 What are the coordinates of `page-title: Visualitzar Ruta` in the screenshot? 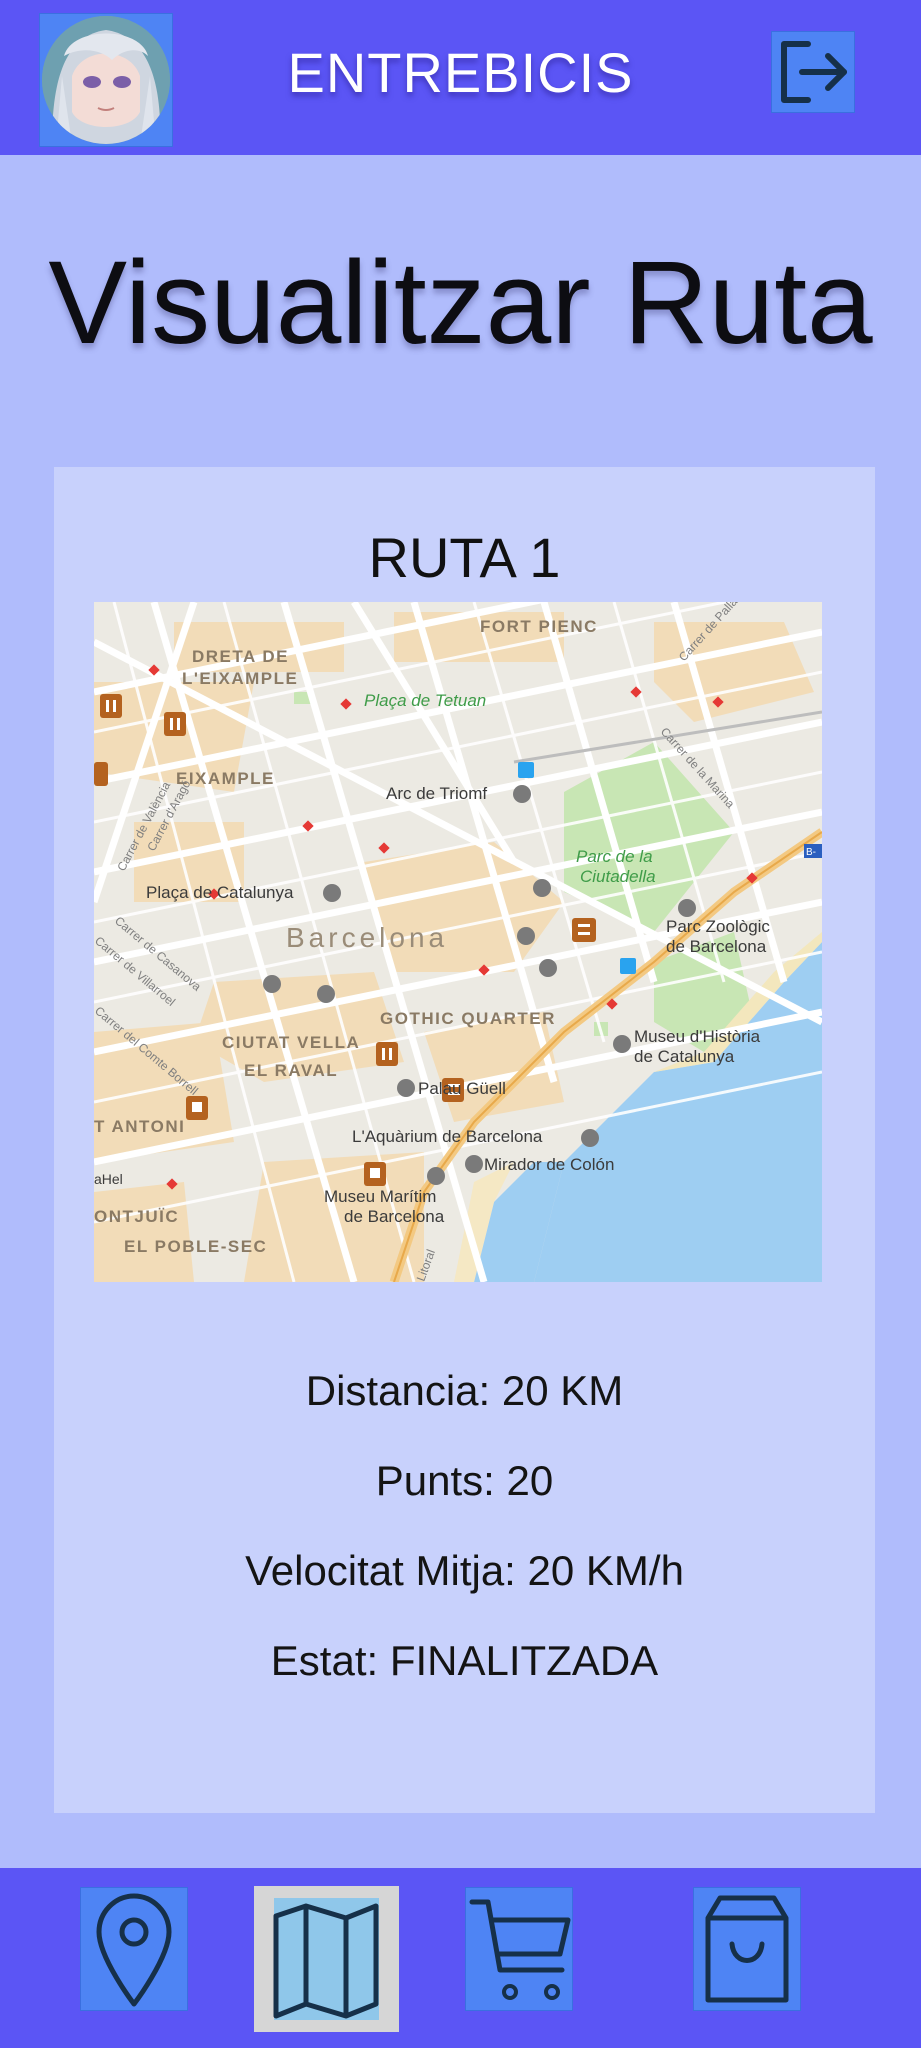 It's located at (460, 303).